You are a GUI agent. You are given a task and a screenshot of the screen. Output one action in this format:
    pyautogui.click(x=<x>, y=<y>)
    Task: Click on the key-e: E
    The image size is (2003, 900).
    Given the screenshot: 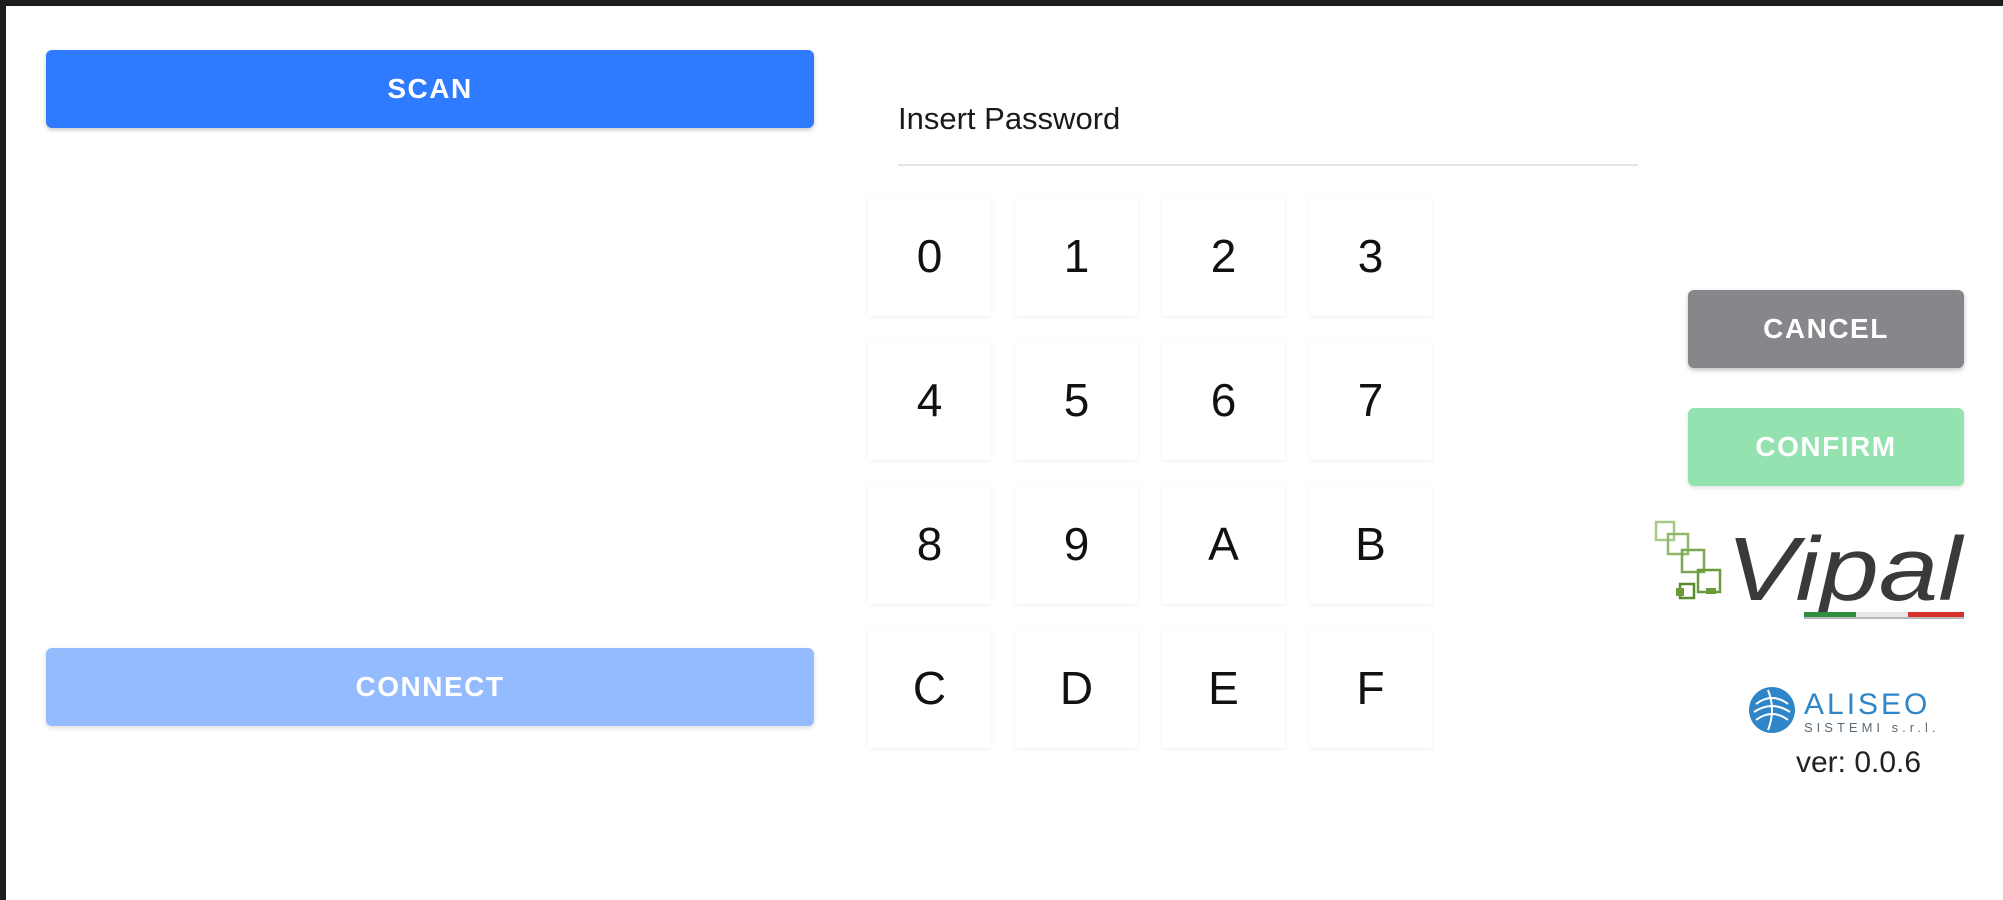 What is the action you would take?
    pyautogui.click(x=1223, y=688)
    